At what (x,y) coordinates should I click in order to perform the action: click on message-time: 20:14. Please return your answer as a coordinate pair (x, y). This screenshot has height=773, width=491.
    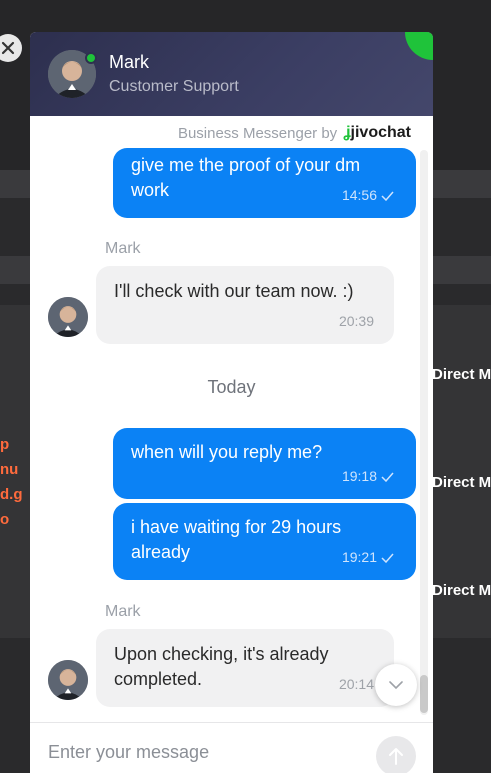
    Looking at the image, I should click on (356, 684).